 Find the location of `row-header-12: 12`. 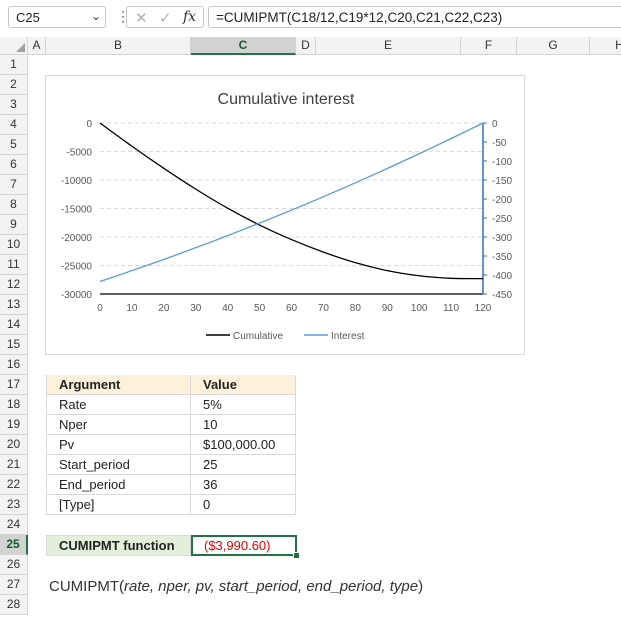

row-header-12: 12 is located at coordinates (14, 285).